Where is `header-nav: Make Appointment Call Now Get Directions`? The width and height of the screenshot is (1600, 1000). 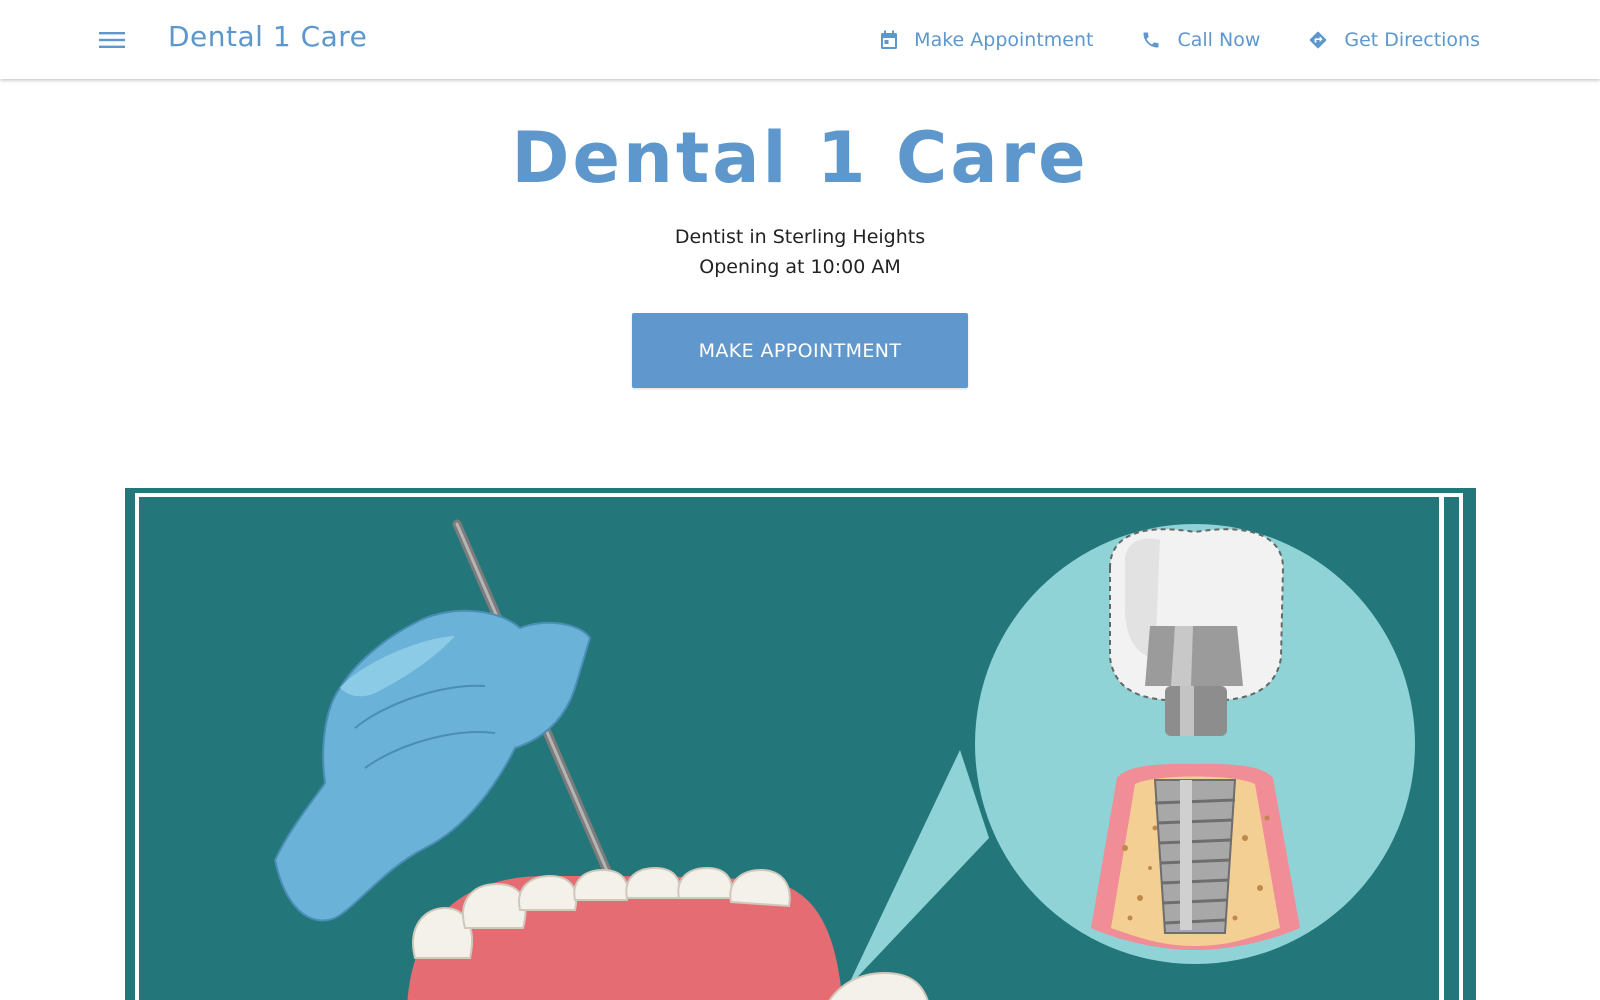 header-nav: Make Appointment Call Now Get Directions is located at coordinates (1156, 40).